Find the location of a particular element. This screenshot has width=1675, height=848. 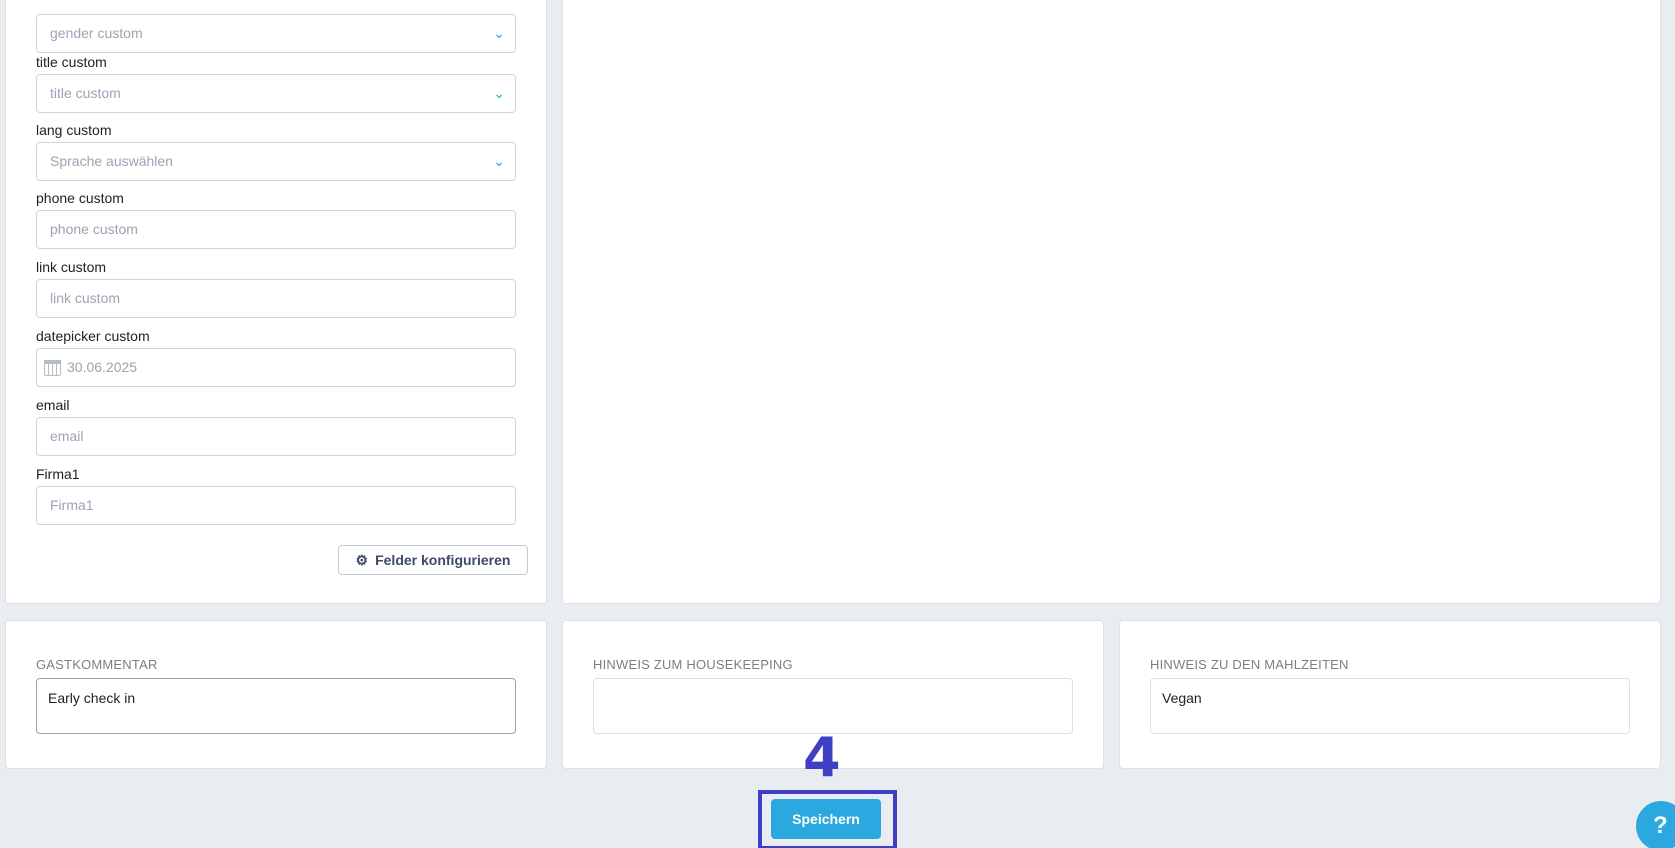

save-button: Speichern is located at coordinates (826, 819).